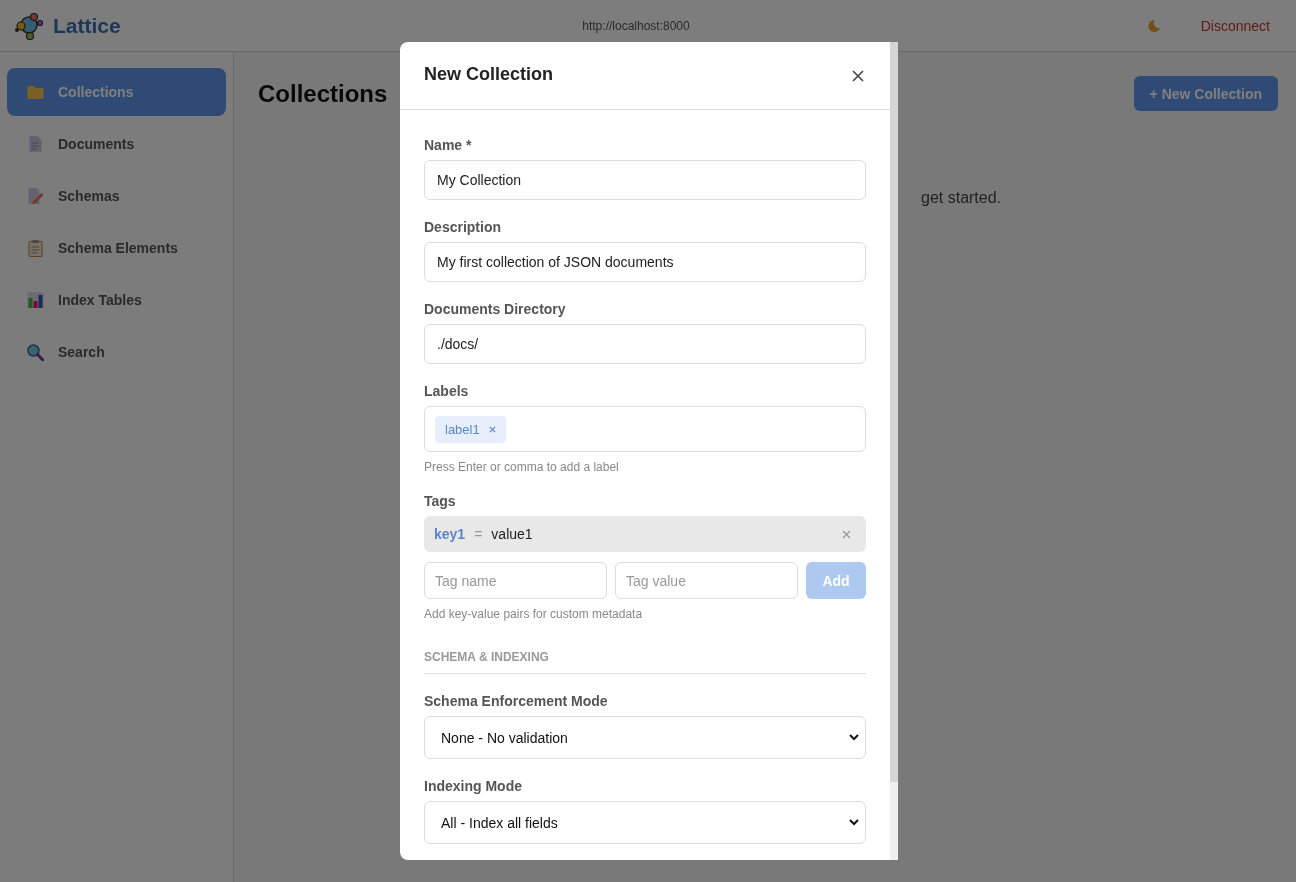 The width and height of the screenshot is (1296, 882). What do you see at coordinates (515, 580) in the screenshot?
I see `tag-name-field: Tag name` at bounding box center [515, 580].